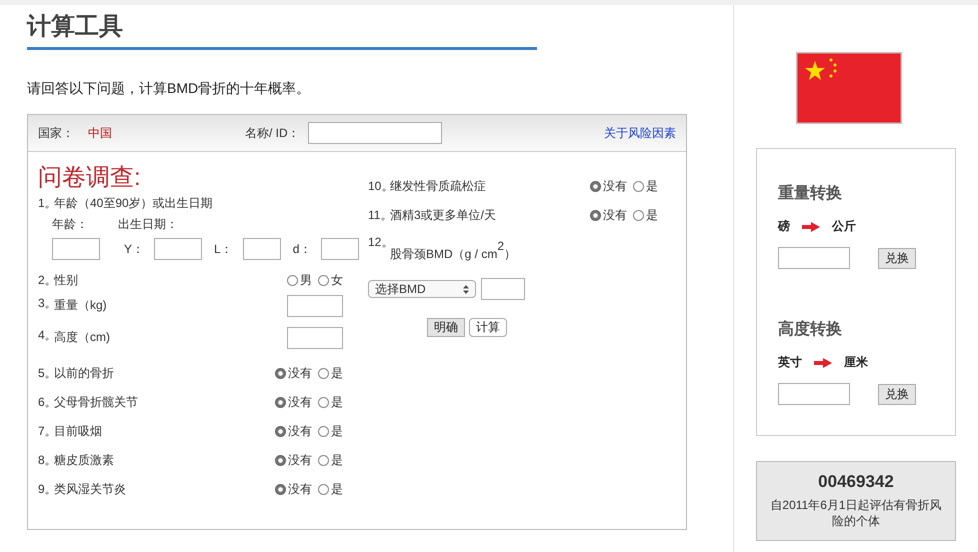 The image size is (978, 552). What do you see at coordinates (223, 249) in the screenshot?
I see `date-part-label: L：` at bounding box center [223, 249].